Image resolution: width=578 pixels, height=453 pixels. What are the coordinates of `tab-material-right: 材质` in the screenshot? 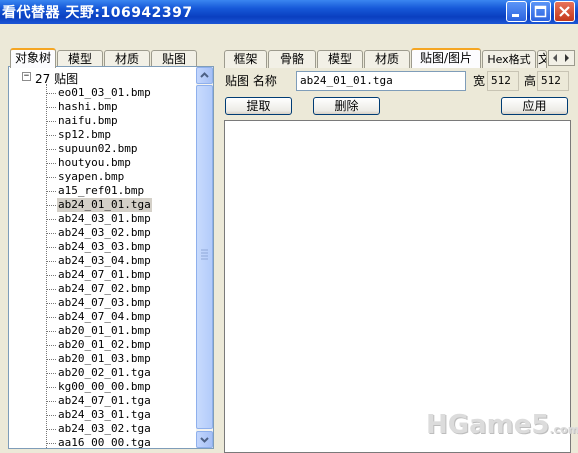 It's located at (387, 59).